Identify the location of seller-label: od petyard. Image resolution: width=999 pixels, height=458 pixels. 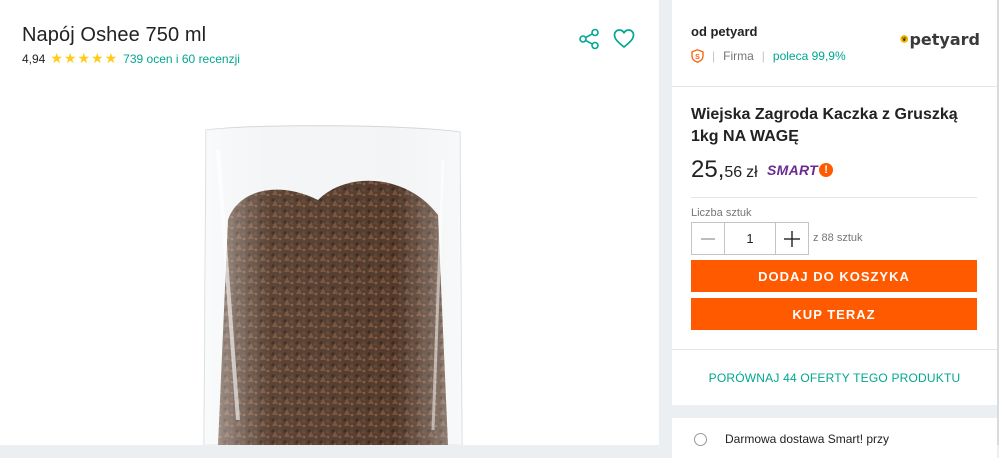
(724, 31).